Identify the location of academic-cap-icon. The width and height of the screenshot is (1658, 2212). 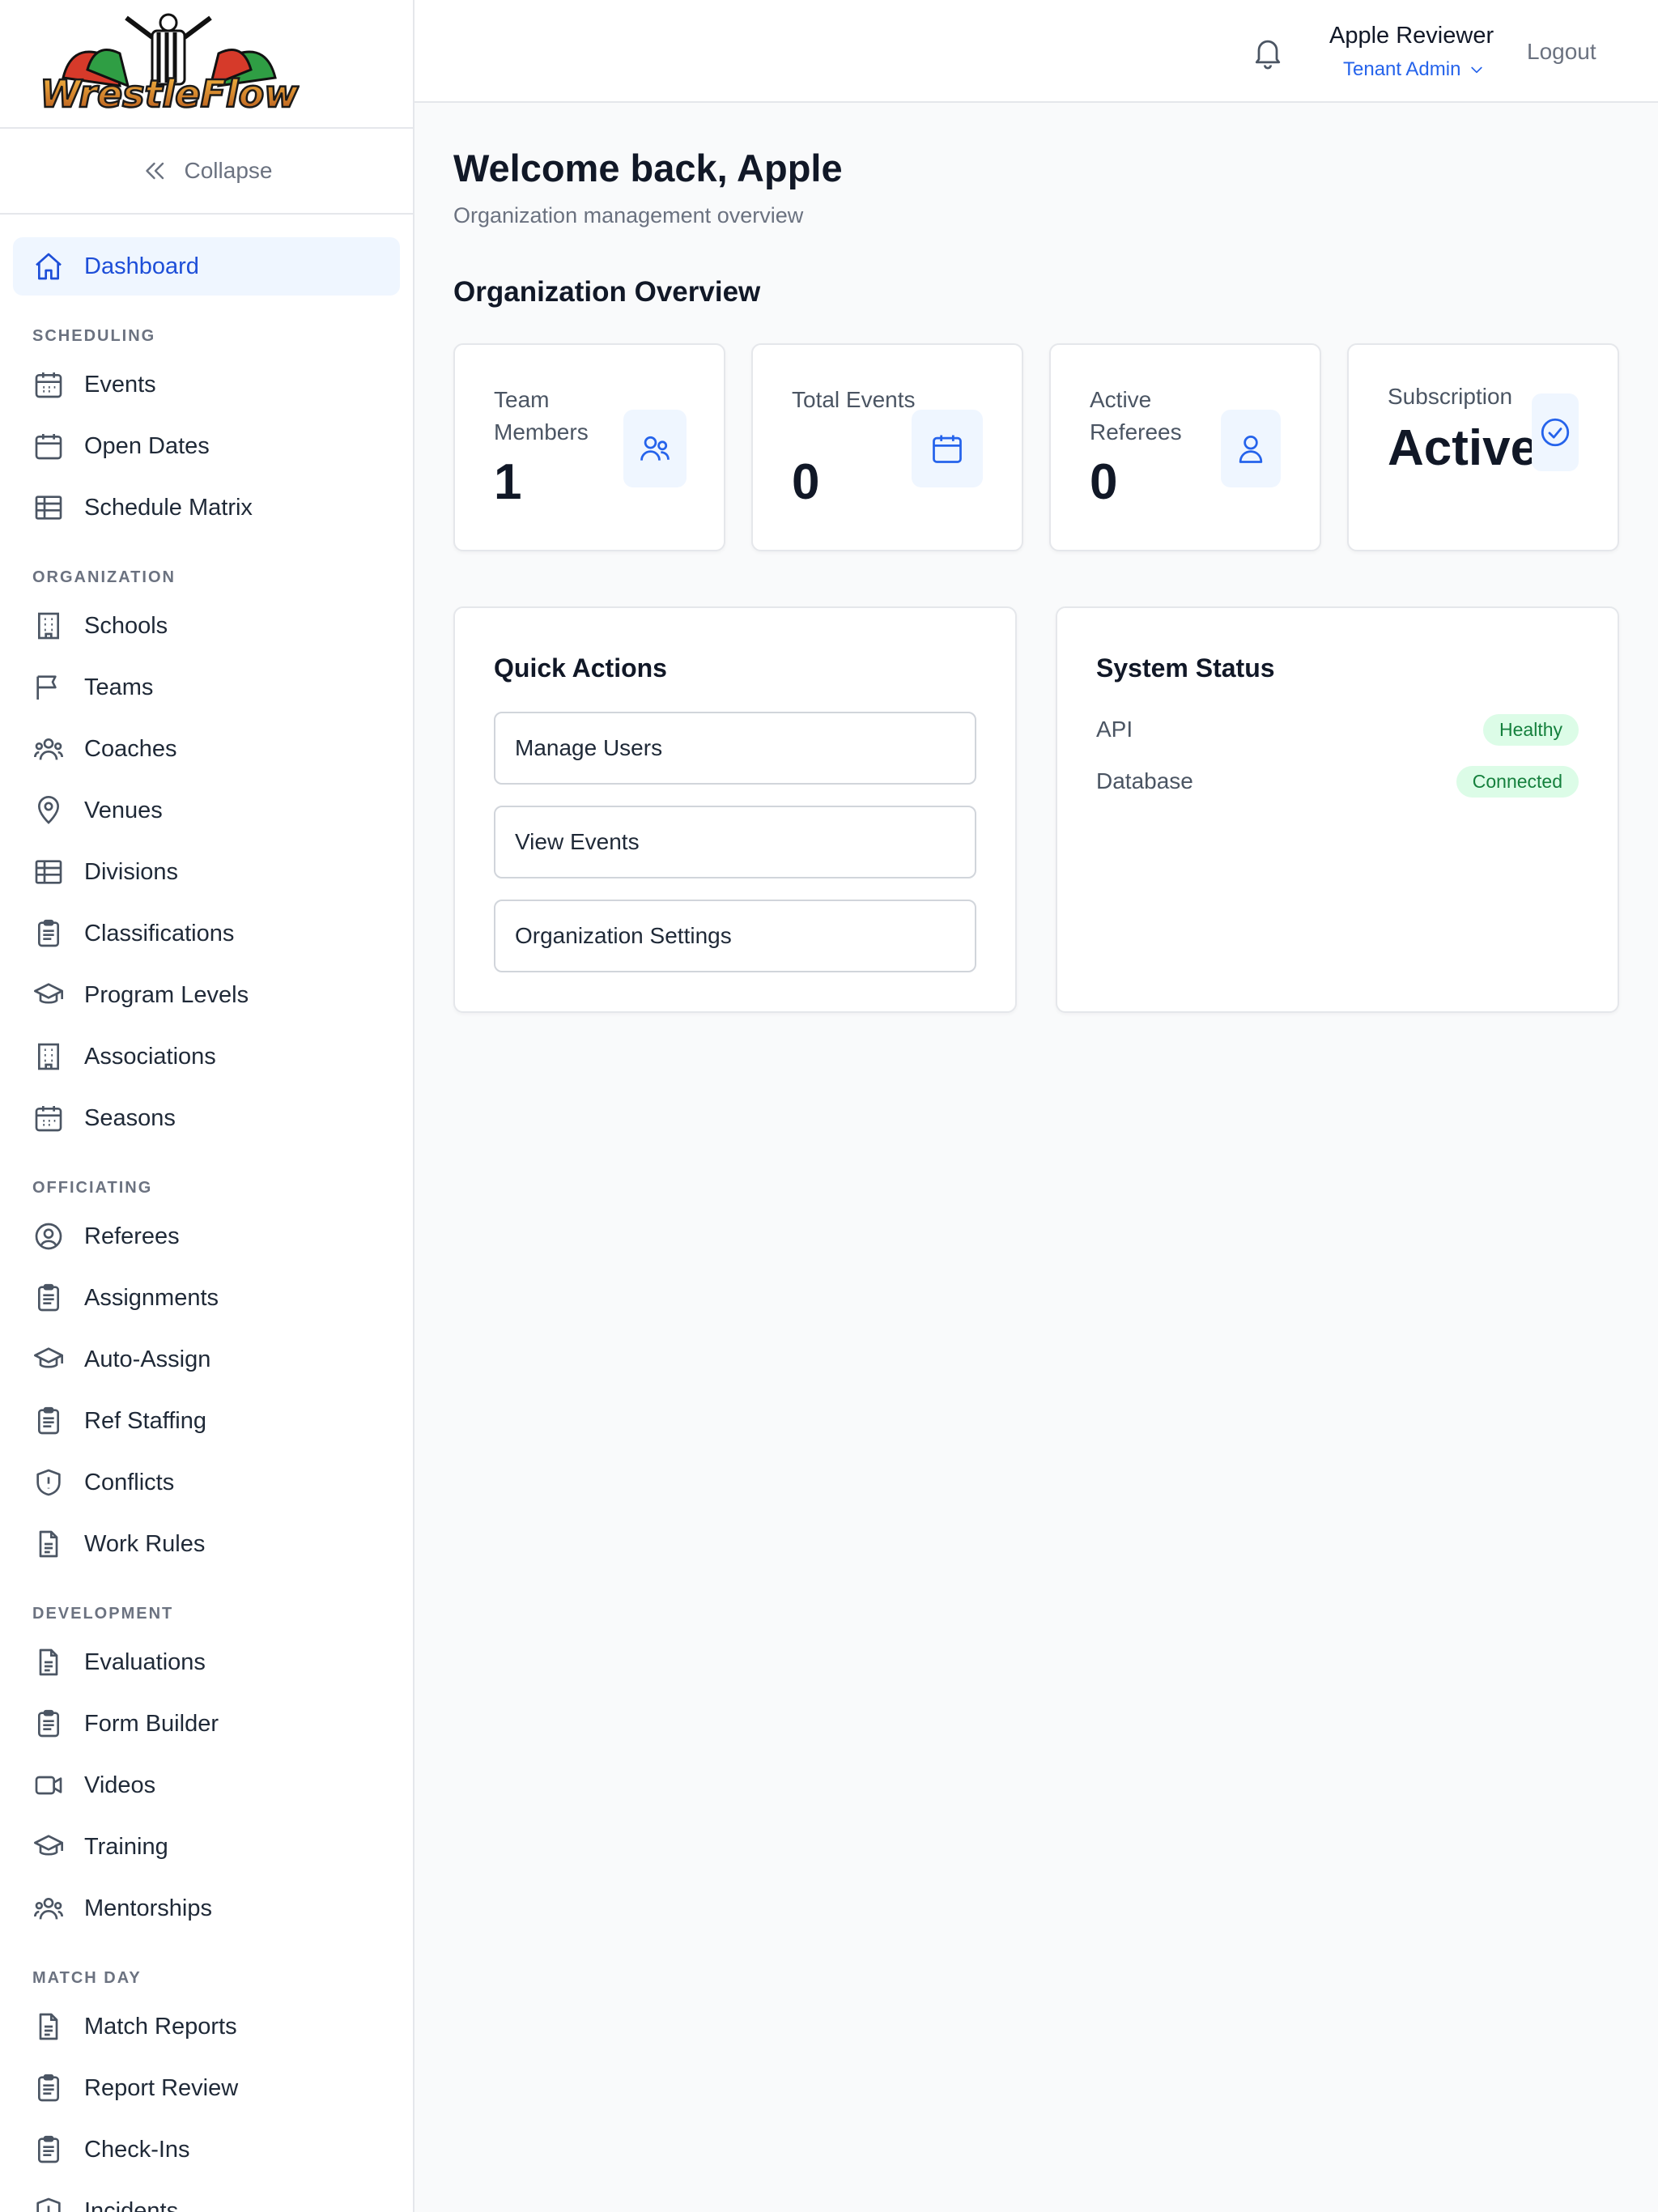
(48, 1846).